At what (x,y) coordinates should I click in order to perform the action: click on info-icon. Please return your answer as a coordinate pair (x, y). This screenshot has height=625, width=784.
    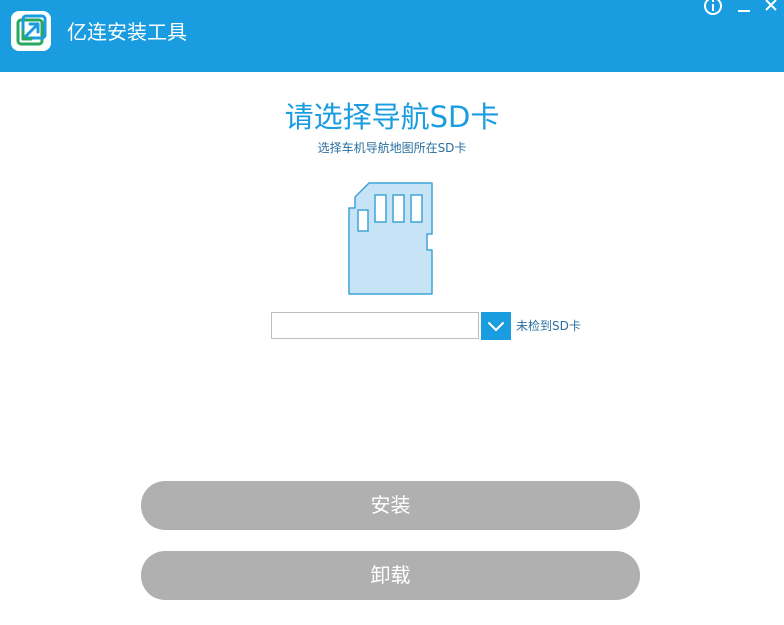
    Looking at the image, I should click on (713, 7).